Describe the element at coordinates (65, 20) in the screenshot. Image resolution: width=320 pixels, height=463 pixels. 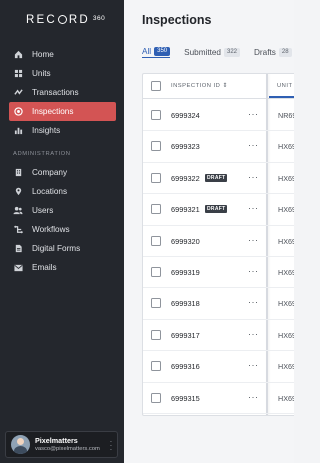
I see `brand-logo: REC RD 360` at that location.